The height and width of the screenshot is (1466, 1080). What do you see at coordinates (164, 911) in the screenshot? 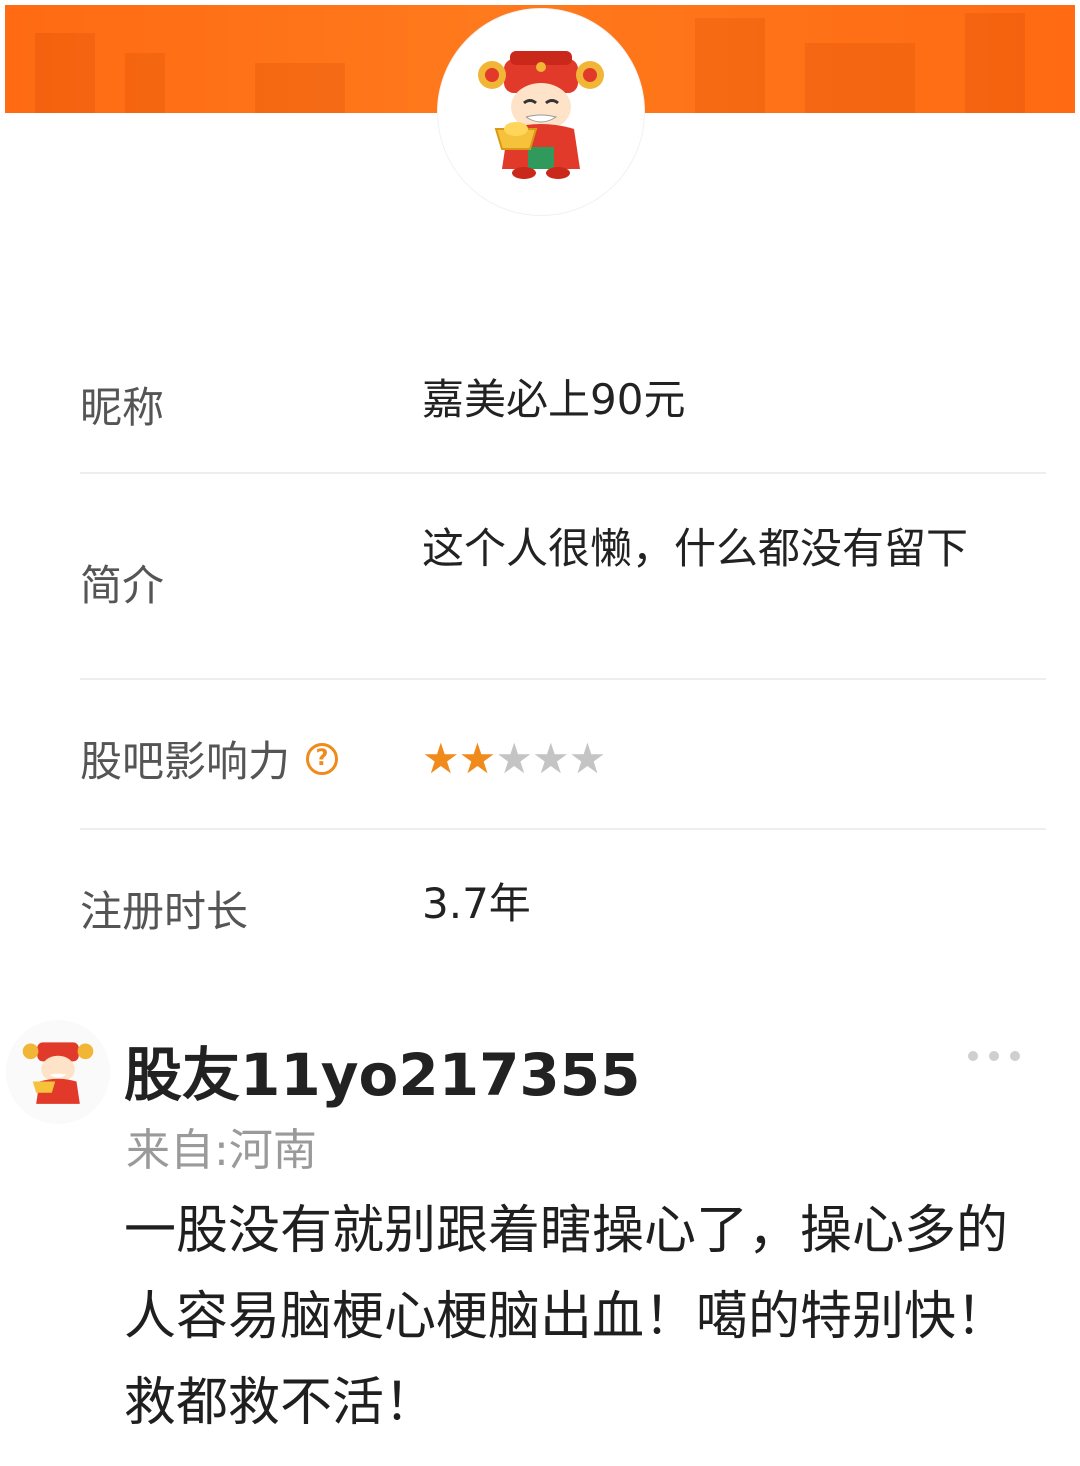
I see `registered-label: 注册时长` at bounding box center [164, 911].